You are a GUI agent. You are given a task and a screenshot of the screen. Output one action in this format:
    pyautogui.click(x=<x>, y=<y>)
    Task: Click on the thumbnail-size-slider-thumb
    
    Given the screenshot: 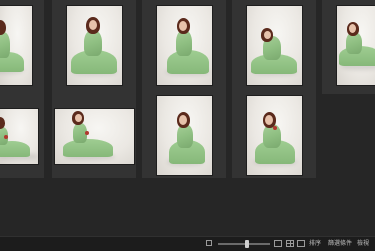 What is the action you would take?
    pyautogui.click(x=247, y=244)
    